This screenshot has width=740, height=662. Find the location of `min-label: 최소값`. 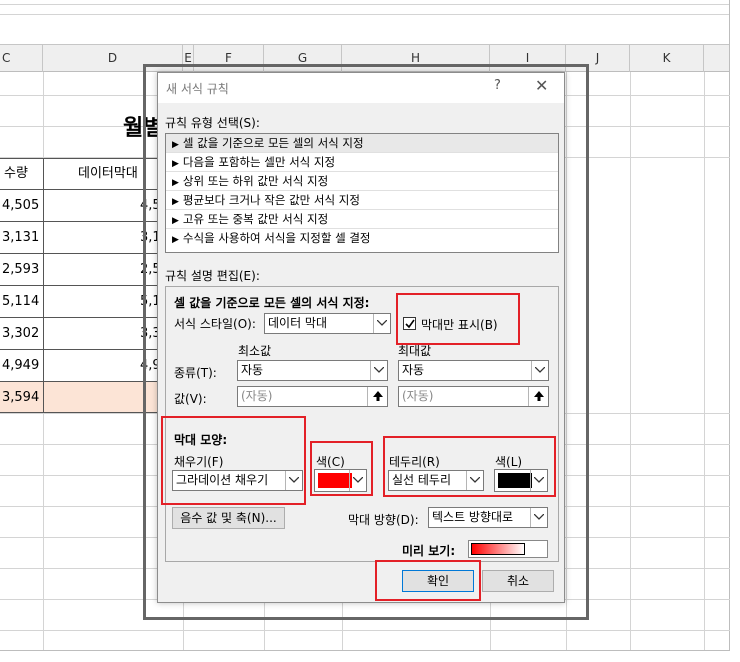

min-label: 최소값 is located at coordinates (255, 351).